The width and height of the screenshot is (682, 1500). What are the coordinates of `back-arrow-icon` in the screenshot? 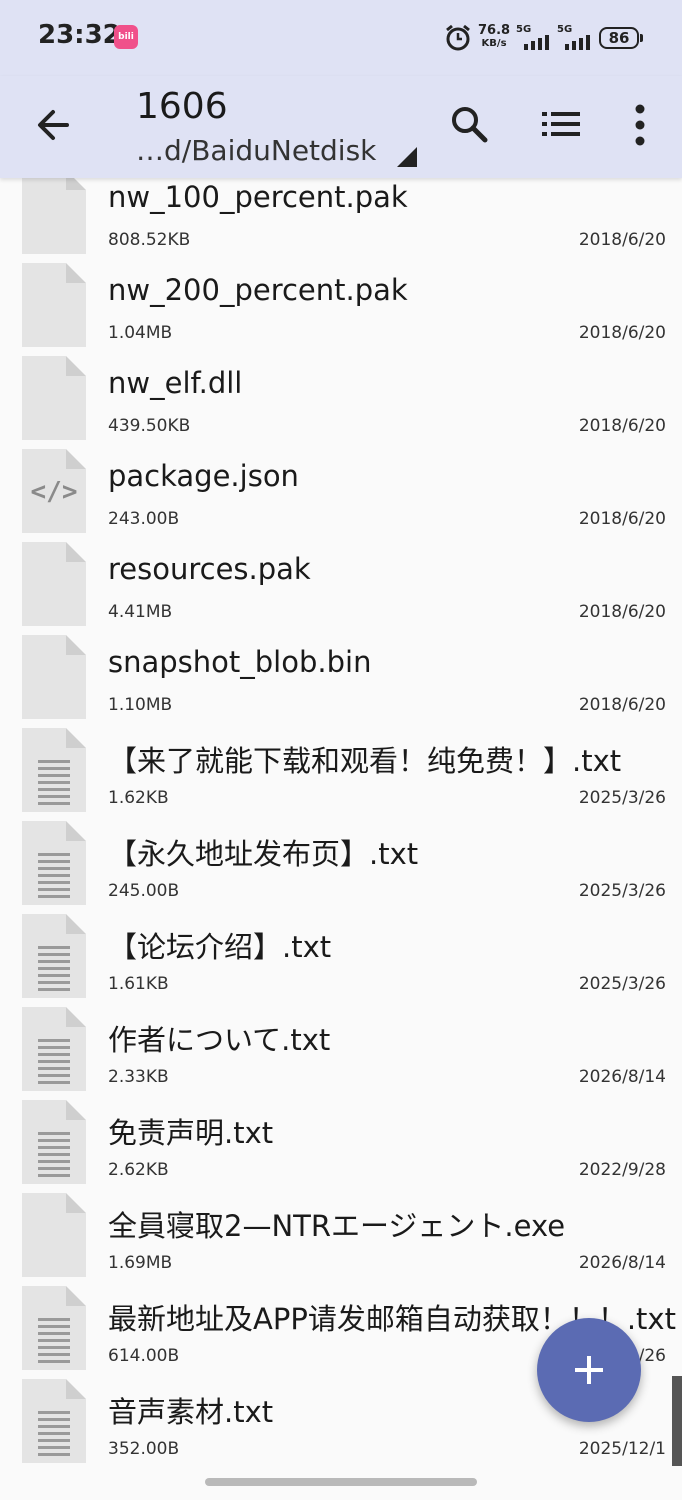 It's located at (53, 125).